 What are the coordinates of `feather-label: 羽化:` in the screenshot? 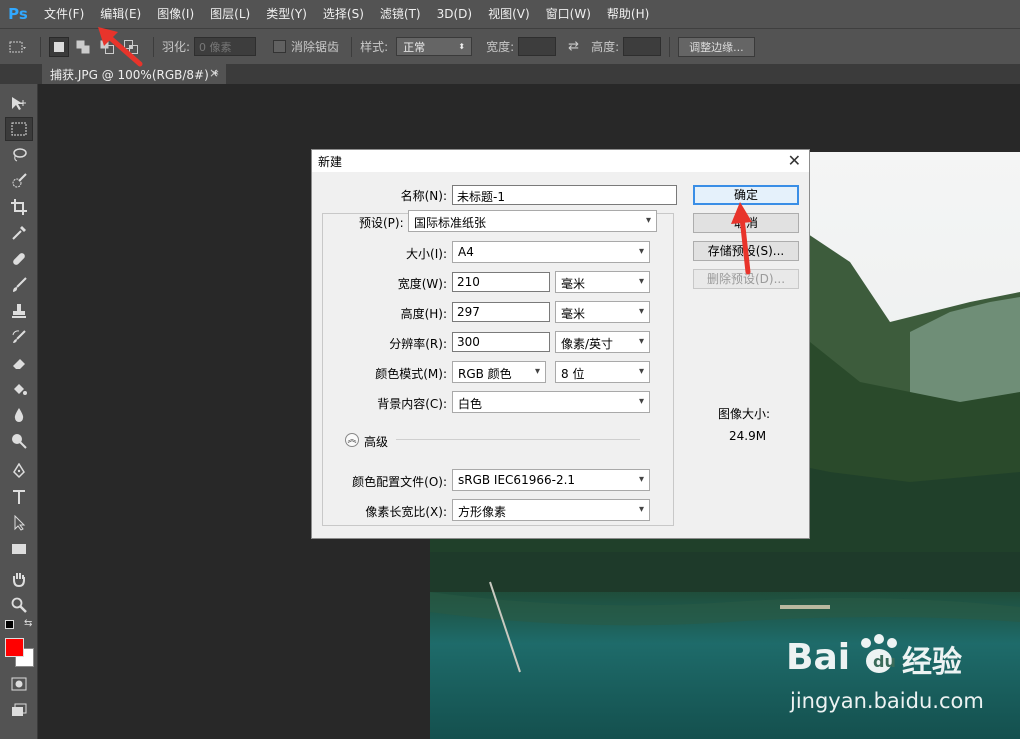 It's located at (176, 47).